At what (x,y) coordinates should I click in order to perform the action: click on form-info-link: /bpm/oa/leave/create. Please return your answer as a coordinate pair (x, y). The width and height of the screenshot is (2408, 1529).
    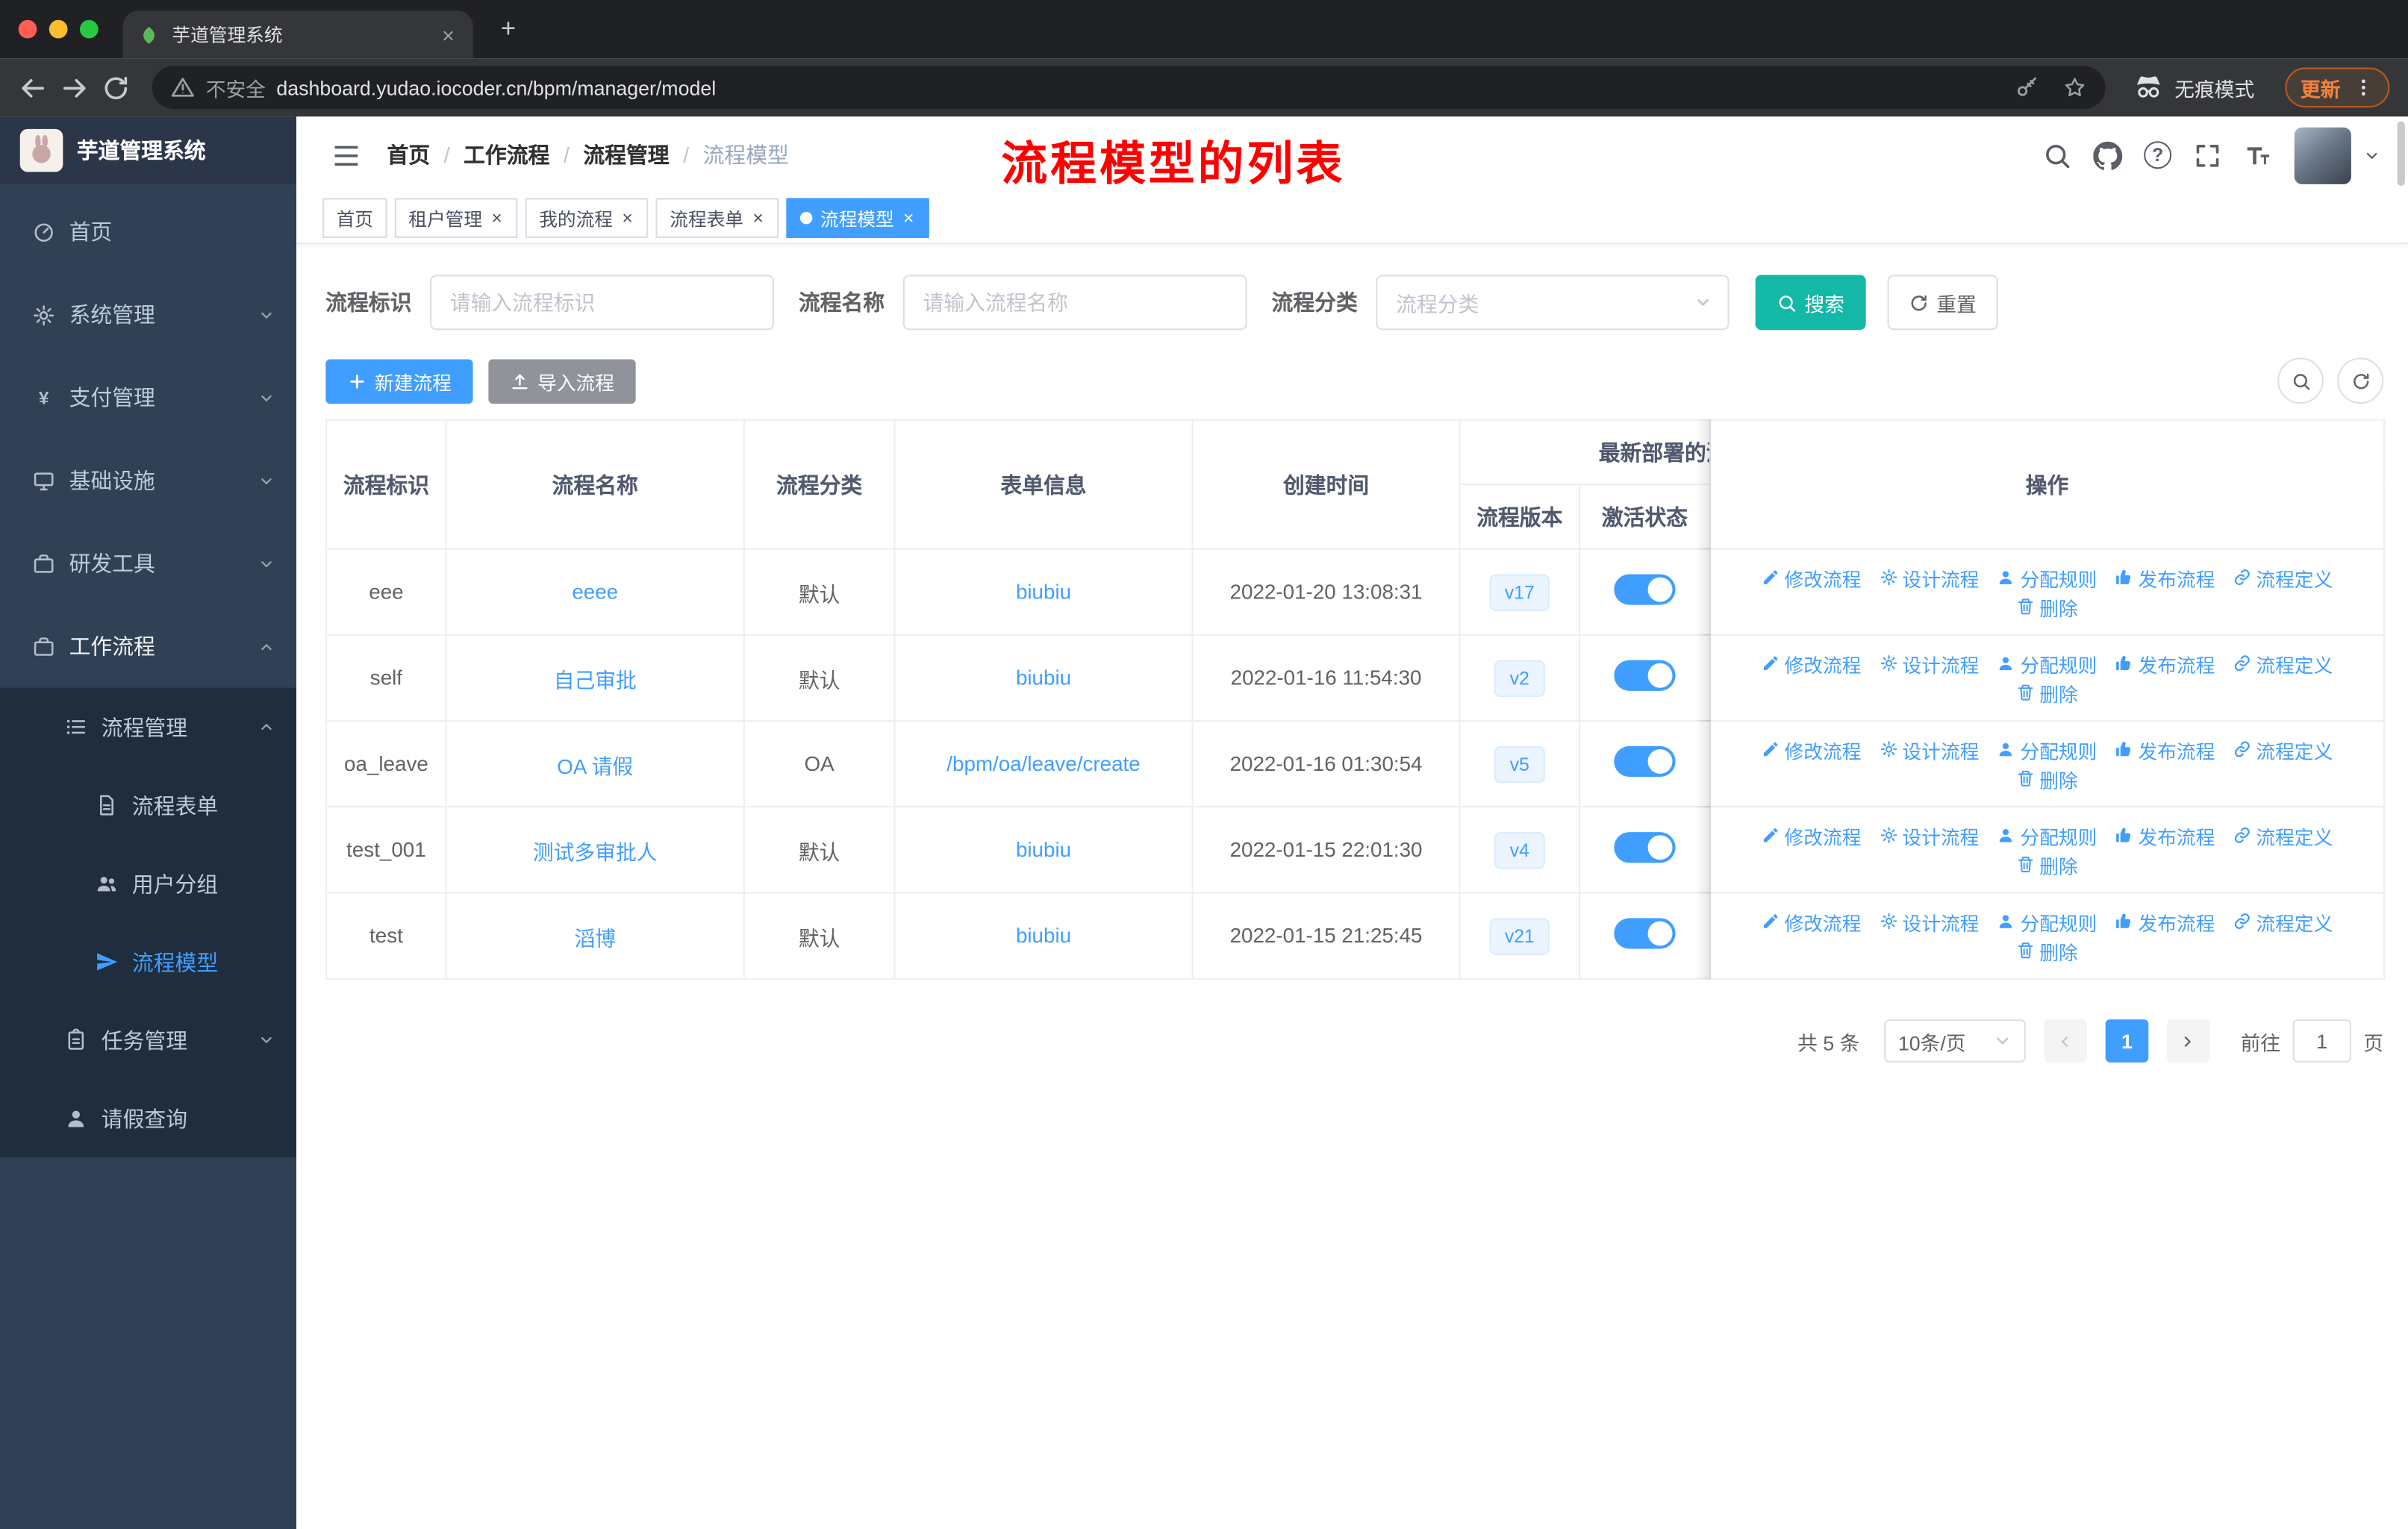
    Looking at the image, I should click on (1043, 763).